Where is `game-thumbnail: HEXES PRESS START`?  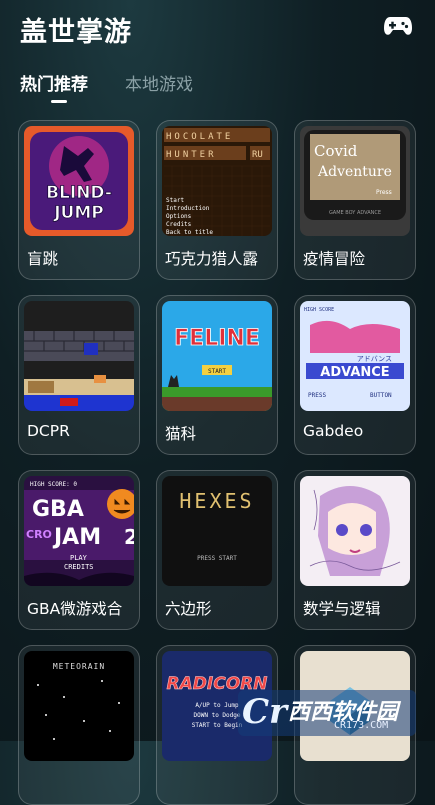
game-thumbnail: HEXES PRESS START is located at coordinates (217, 531).